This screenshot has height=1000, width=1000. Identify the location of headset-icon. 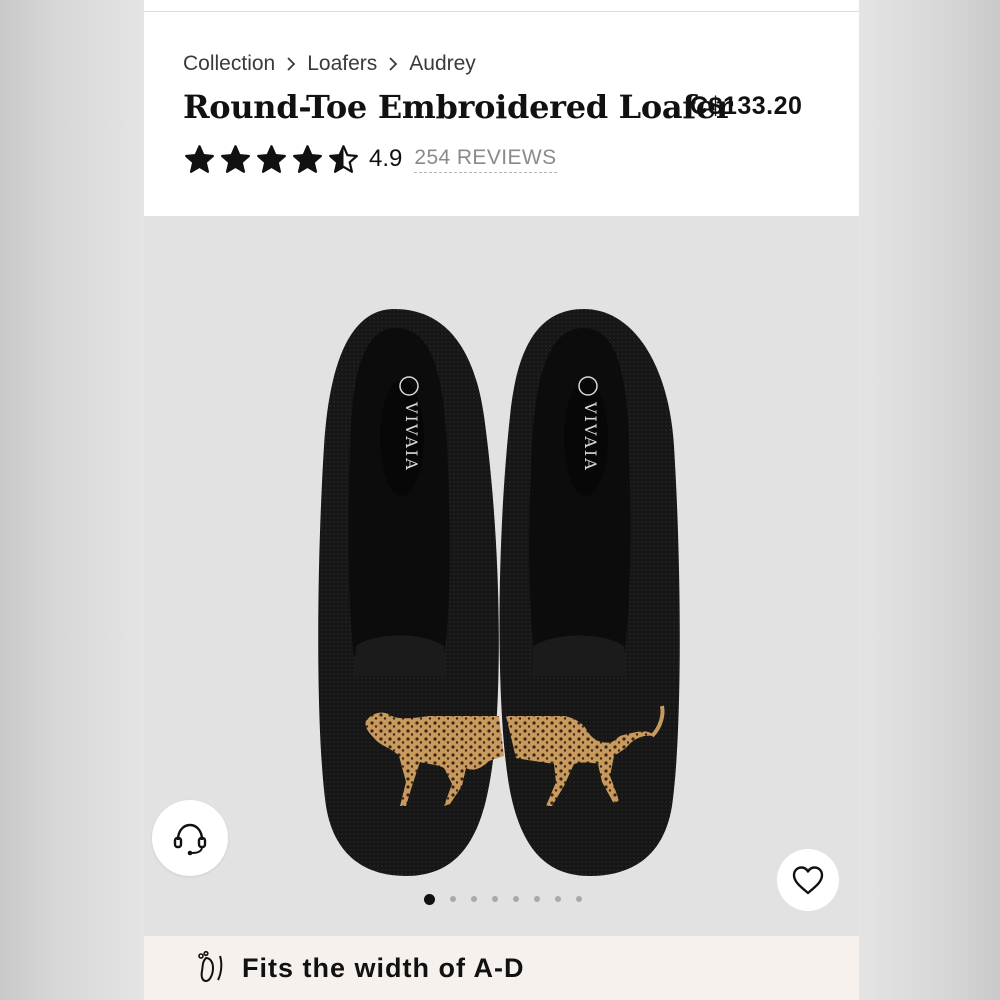
(190, 839).